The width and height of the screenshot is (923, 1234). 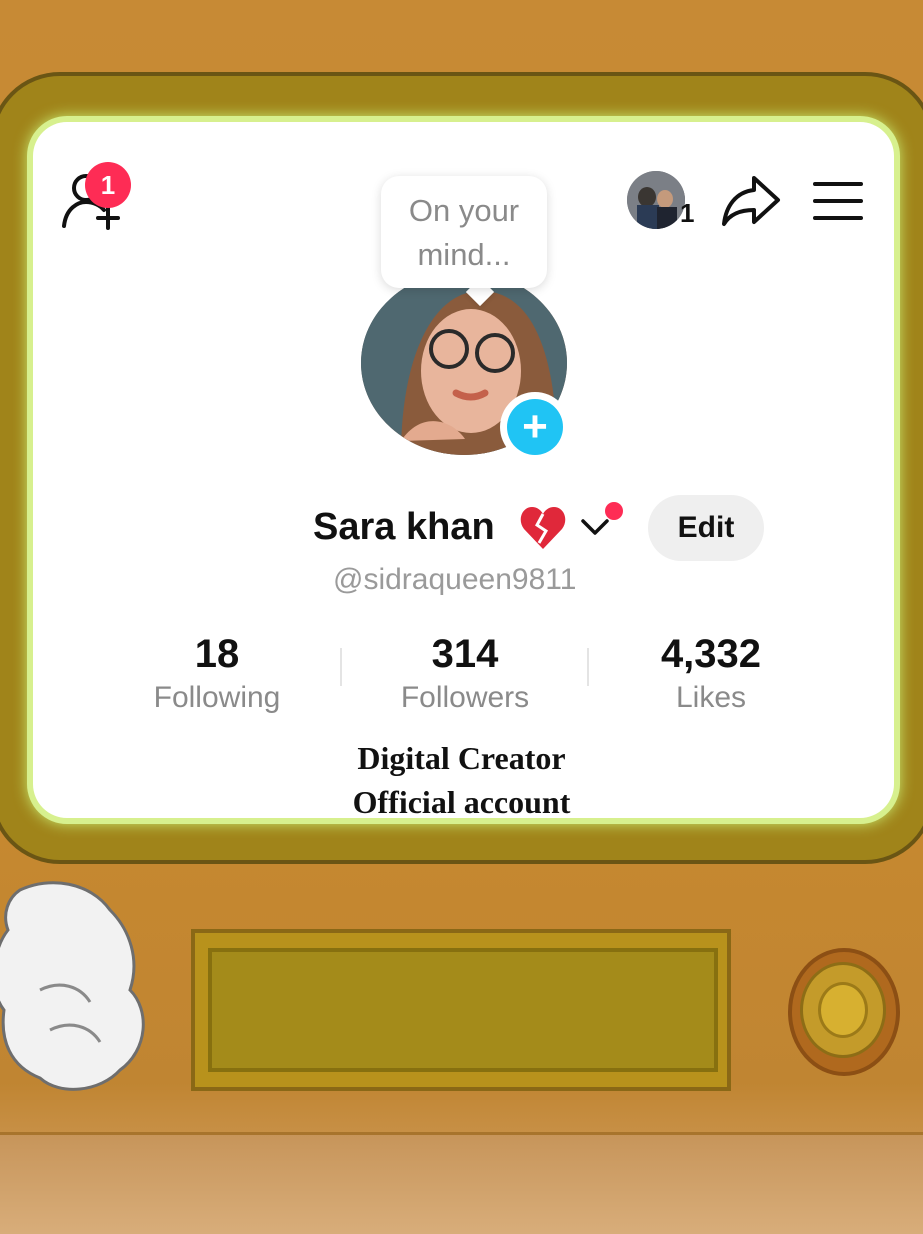 What do you see at coordinates (463, 1010) in the screenshot?
I see `console-slot-inner` at bounding box center [463, 1010].